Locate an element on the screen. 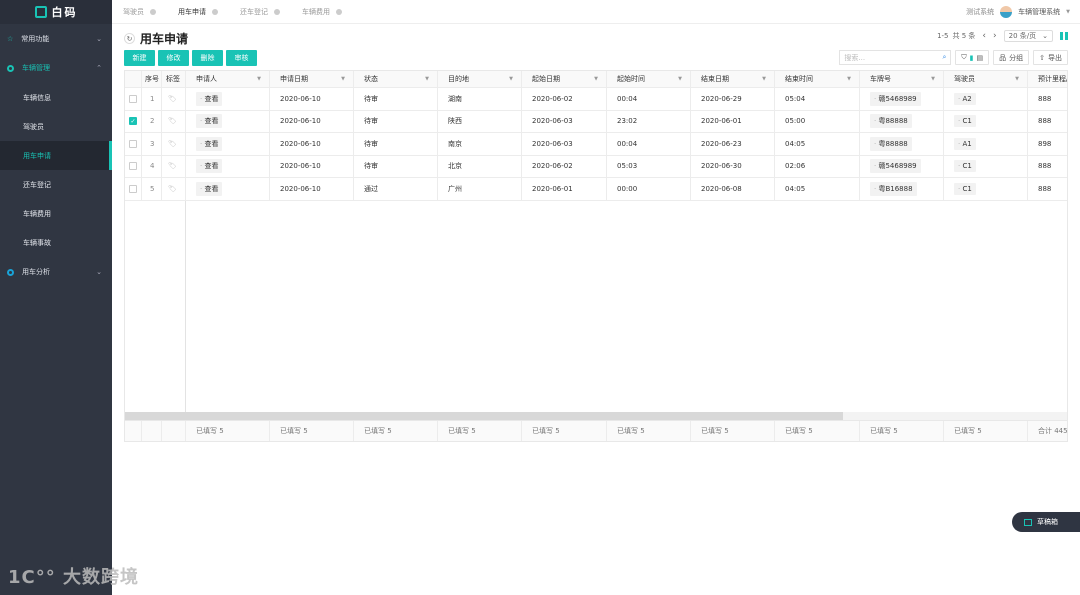 The height and width of the screenshot is (595, 1080). table-cell: 05:04 is located at coordinates (817, 99).